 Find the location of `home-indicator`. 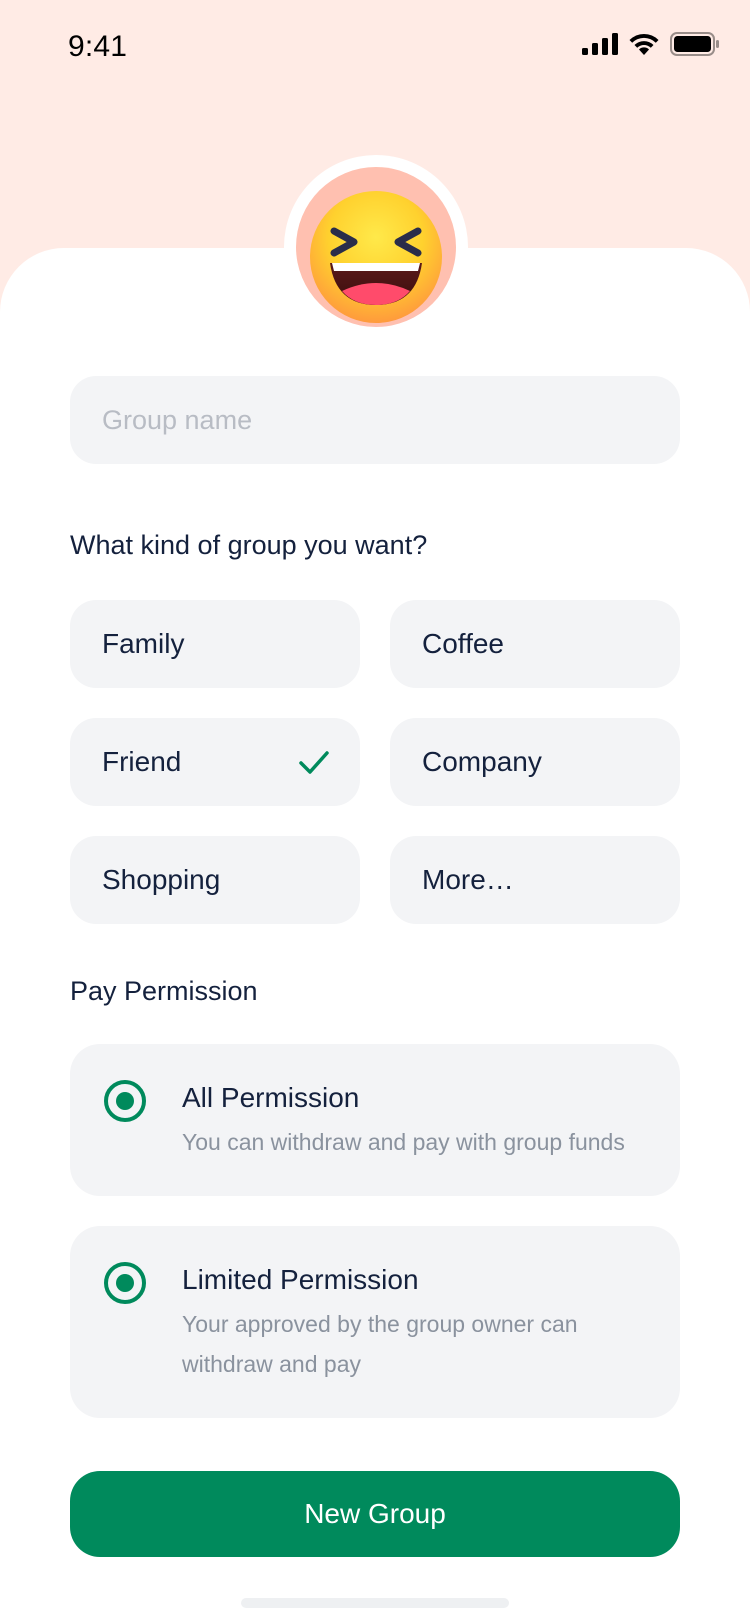

home-indicator is located at coordinates (375, 1603).